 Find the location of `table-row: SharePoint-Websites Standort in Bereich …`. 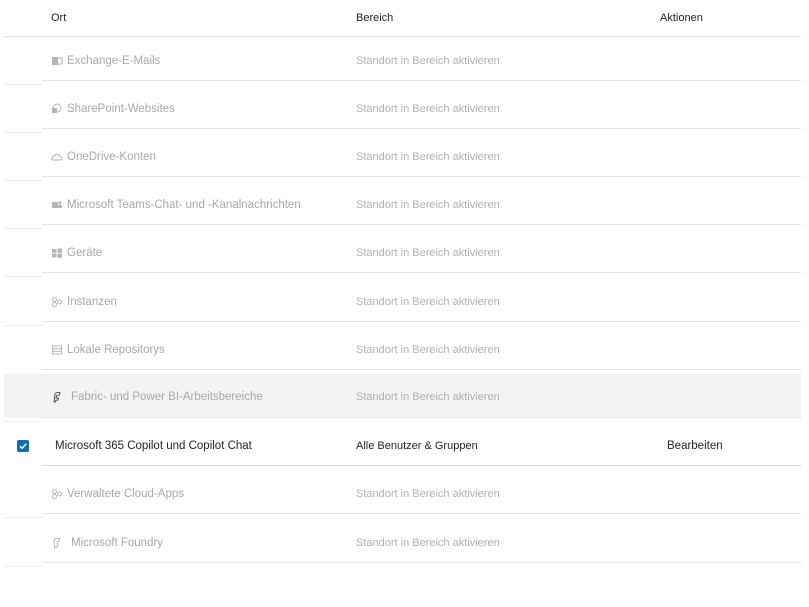

table-row: SharePoint-Websites Standort in Bereich … is located at coordinates (402, 109).